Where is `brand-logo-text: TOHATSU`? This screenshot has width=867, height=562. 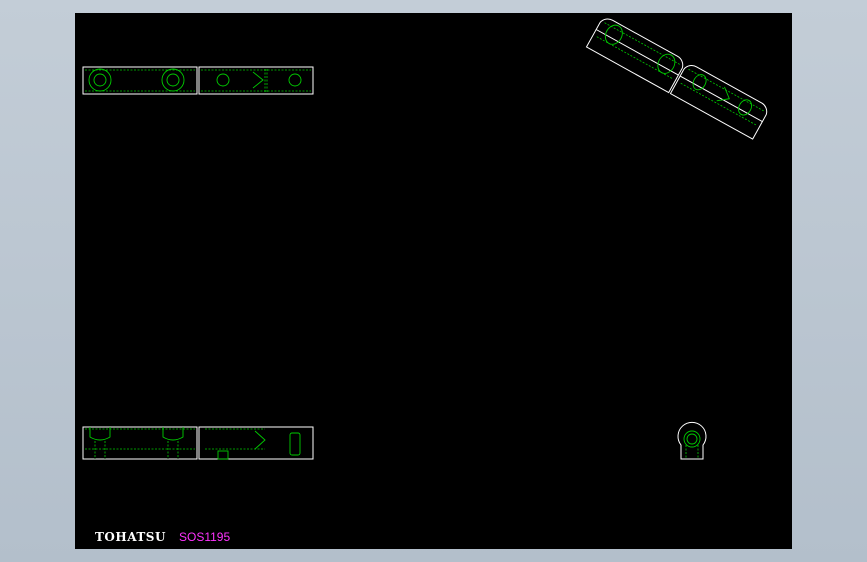
brand-logo-text: TOHATSU is located at coordinates (130, 537).